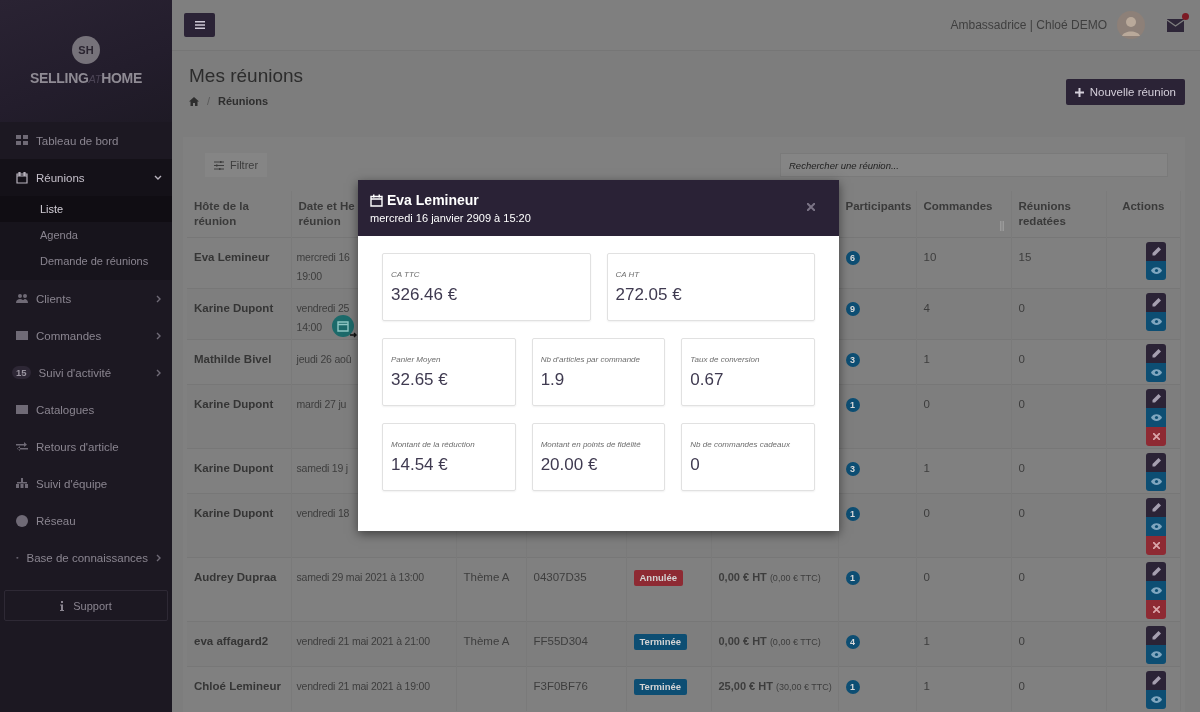 The image size is (1200, 712). What do you see at coordinates (309, 327) in the screenshot?
I see `date-text: 14:00` at bounding box center [309, 327].